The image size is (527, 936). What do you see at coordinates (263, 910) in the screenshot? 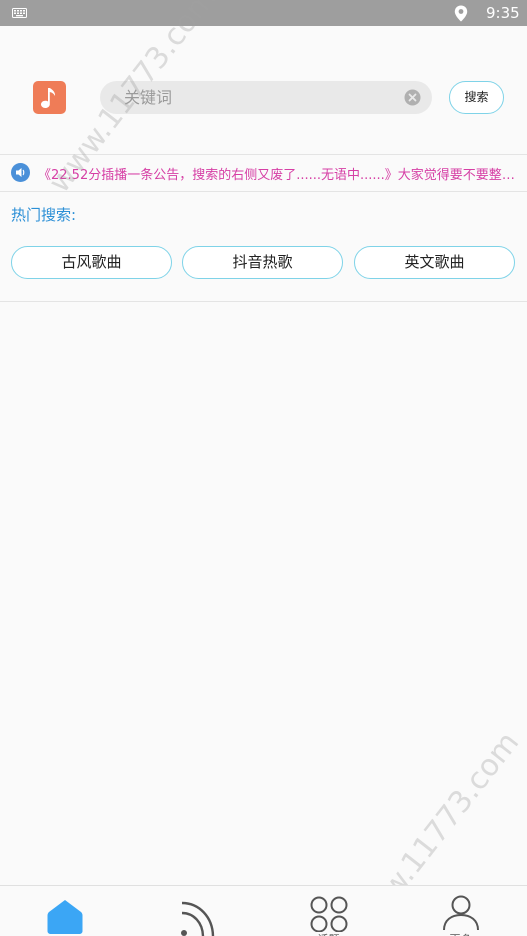
I see `bottom-nav: 话题 更多` at bounding box center [263, 910].